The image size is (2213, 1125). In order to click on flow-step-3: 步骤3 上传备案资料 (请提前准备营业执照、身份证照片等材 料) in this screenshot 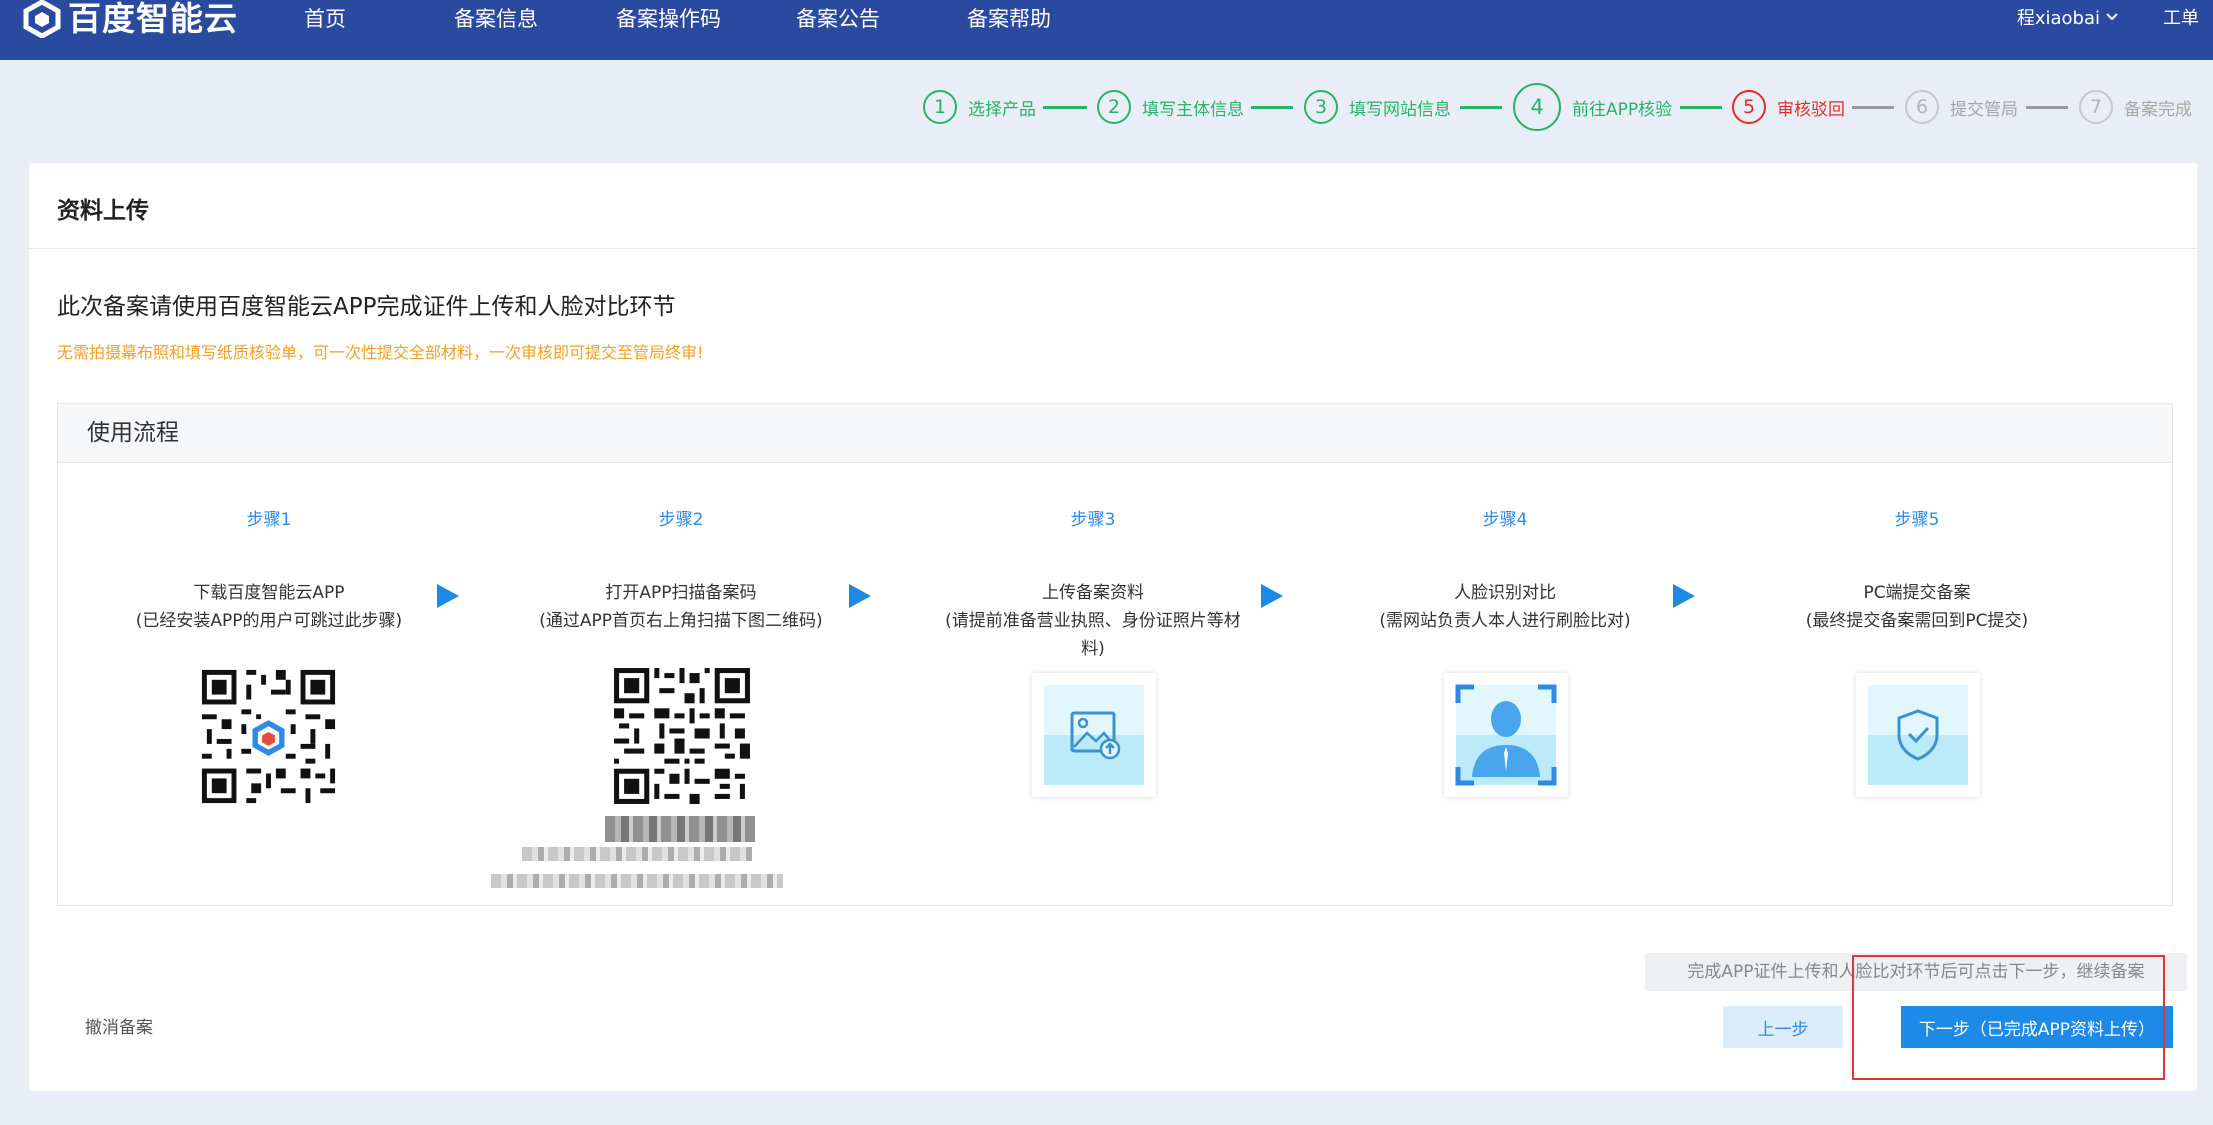, I will do `click(1093, 683)`.